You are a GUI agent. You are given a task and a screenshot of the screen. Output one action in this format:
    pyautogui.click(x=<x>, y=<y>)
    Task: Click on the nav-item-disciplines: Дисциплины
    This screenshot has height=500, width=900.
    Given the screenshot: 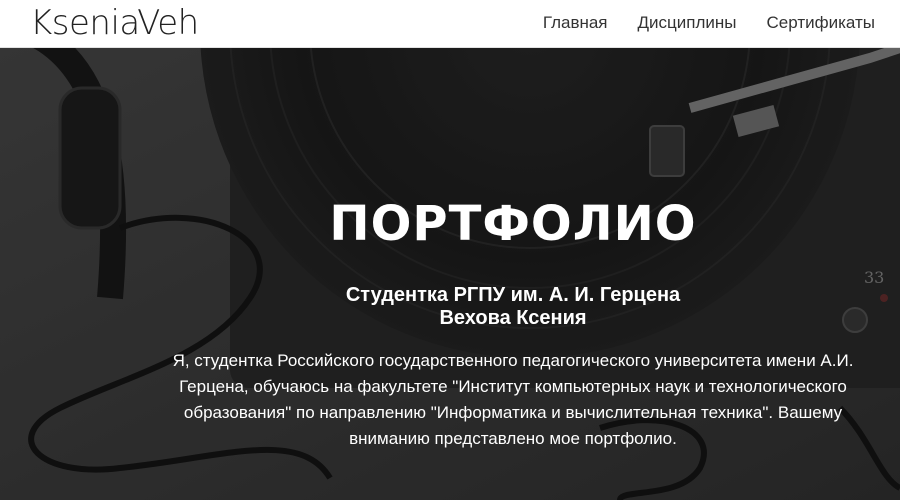 What is the action you would take?
    pyautogui.click(x=687, y=23)
    